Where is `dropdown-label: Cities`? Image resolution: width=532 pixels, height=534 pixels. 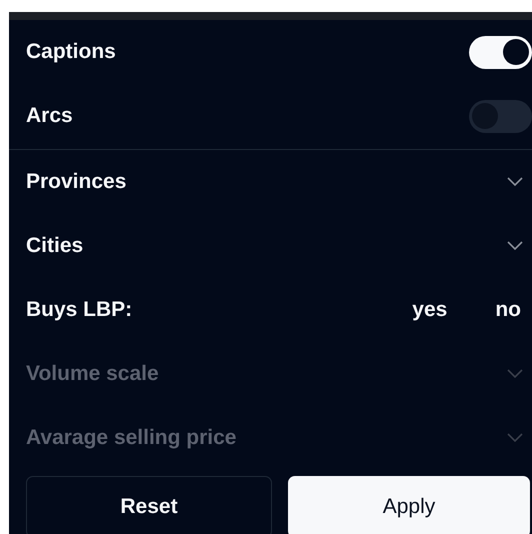 dropdown-label: Cities is located at coordinates (55, 246).